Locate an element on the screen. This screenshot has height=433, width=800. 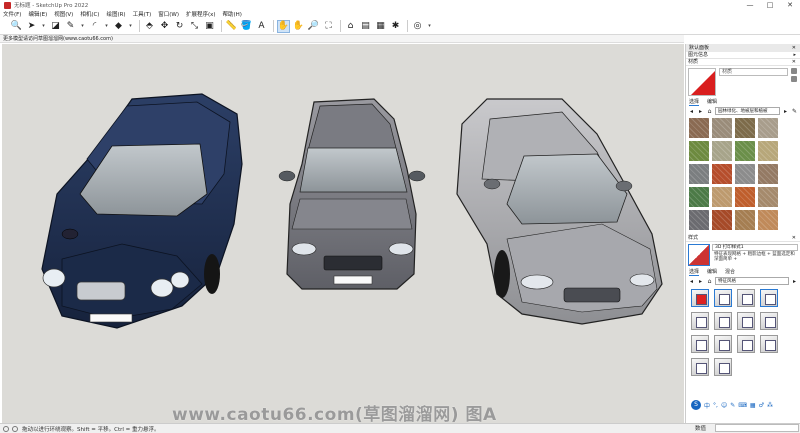
menu-item: 编辑(E) is located at coordinates (37, 14).